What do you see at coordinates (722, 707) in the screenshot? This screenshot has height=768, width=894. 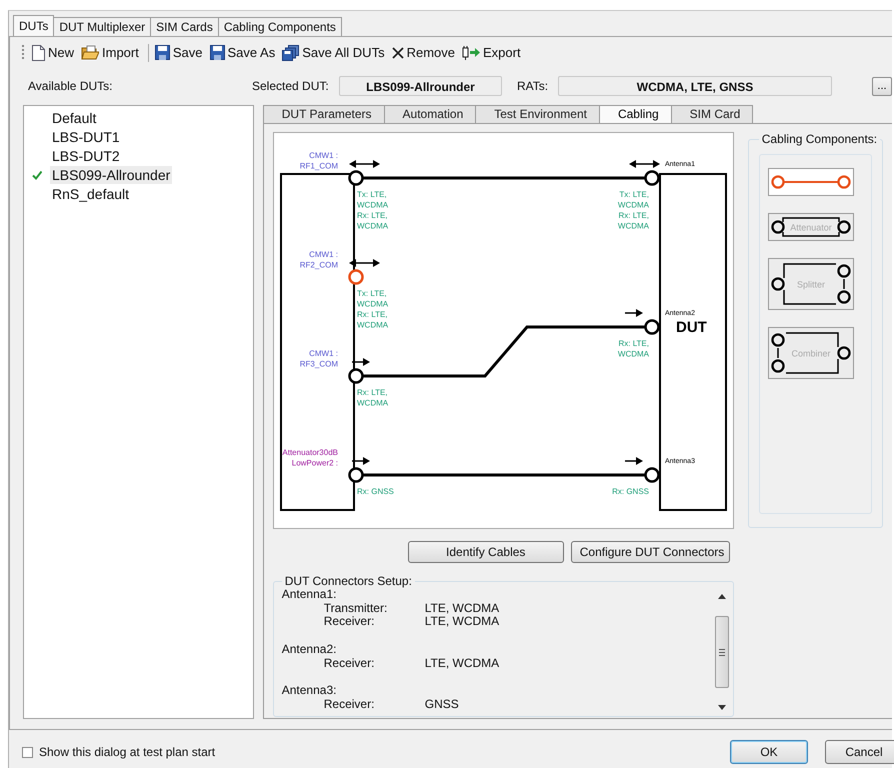 I see `scroll-down-icon` at bounding box center [722, 707].